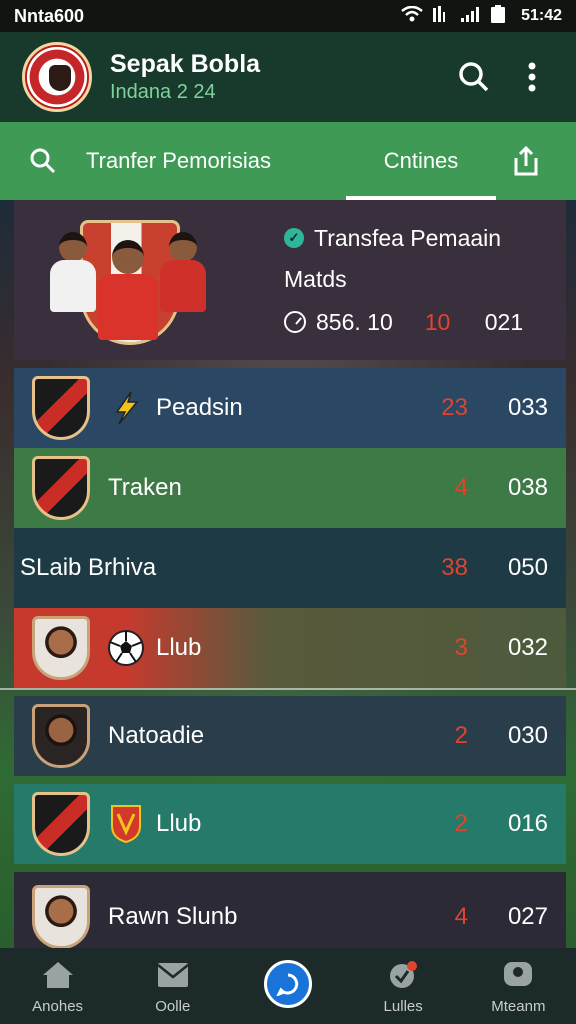 This screenshot has width=576, height=1024. What do you see at coordinates (471, 16) in the screenshot?
I see `cell-signal-icon` at bounding box center [471, 16].